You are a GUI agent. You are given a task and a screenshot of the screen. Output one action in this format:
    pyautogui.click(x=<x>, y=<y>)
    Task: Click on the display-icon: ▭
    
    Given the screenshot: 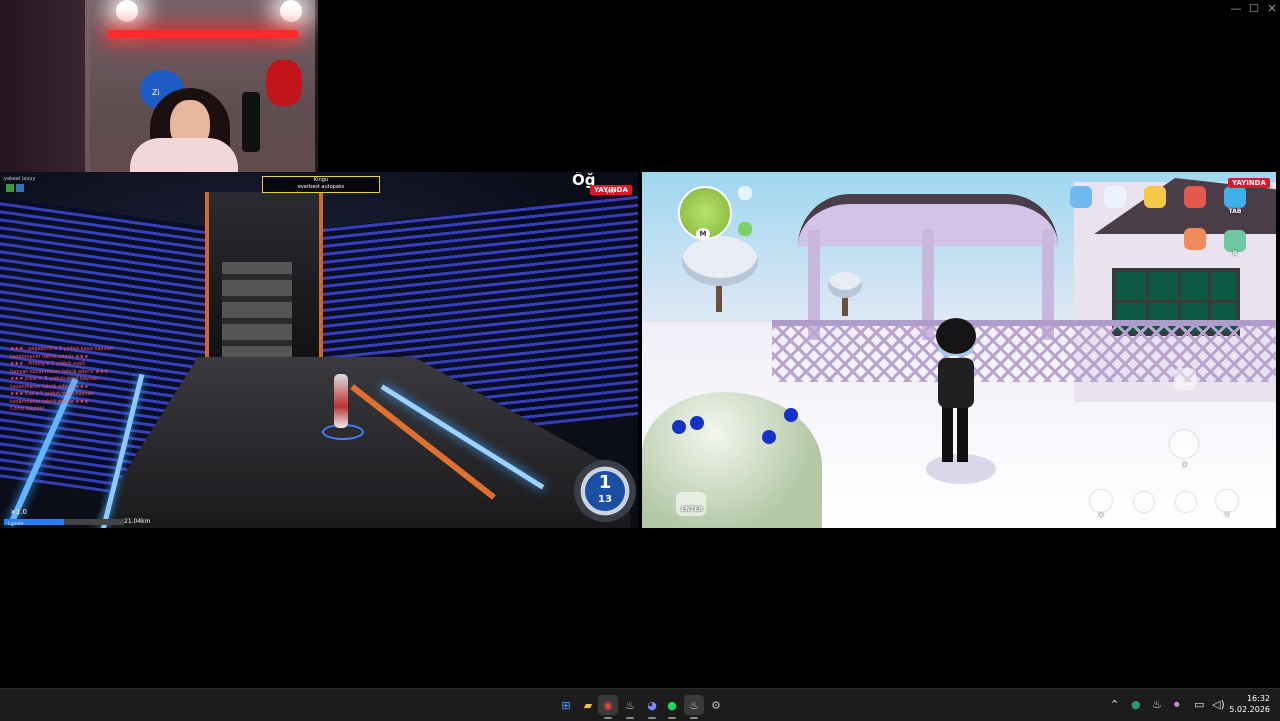 What is the action you would take?
    pyautogui.click(x=1199, y=704)
    